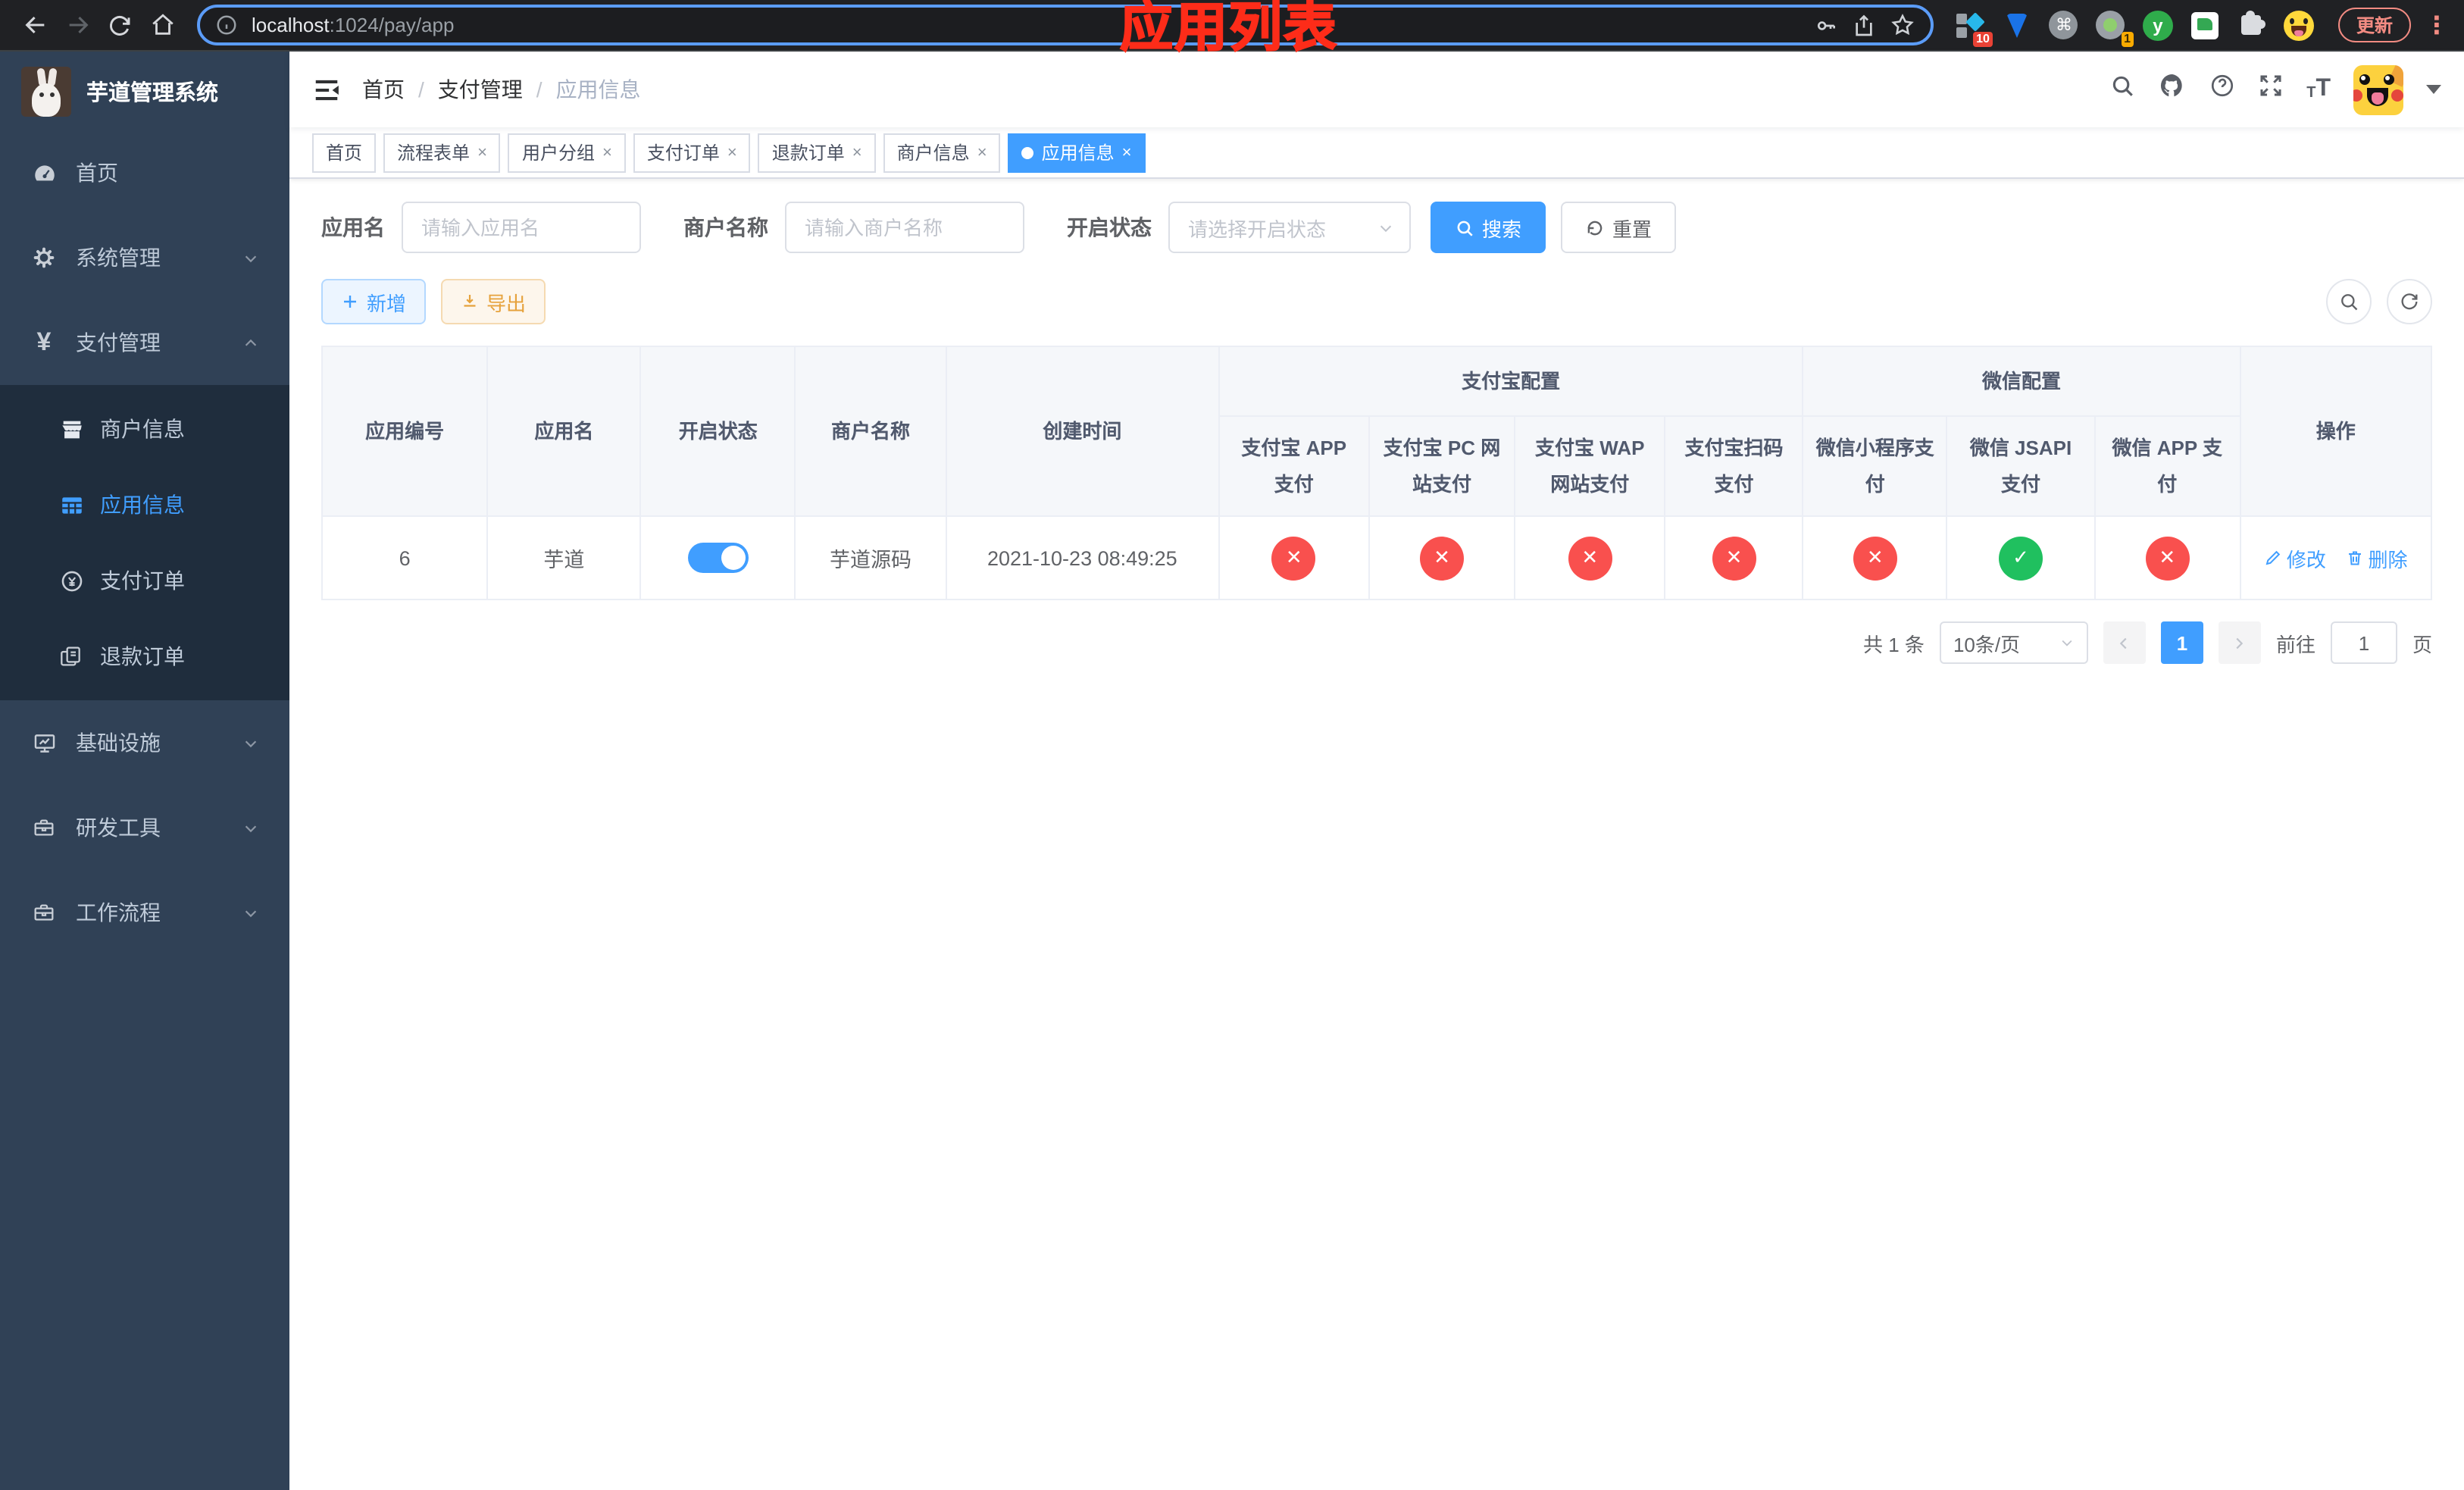 The width and height of the screenshot is (2464, 1490). Describe the element at coordinates (2172, 89) in the screenshot. I see `github-icon` at that location.